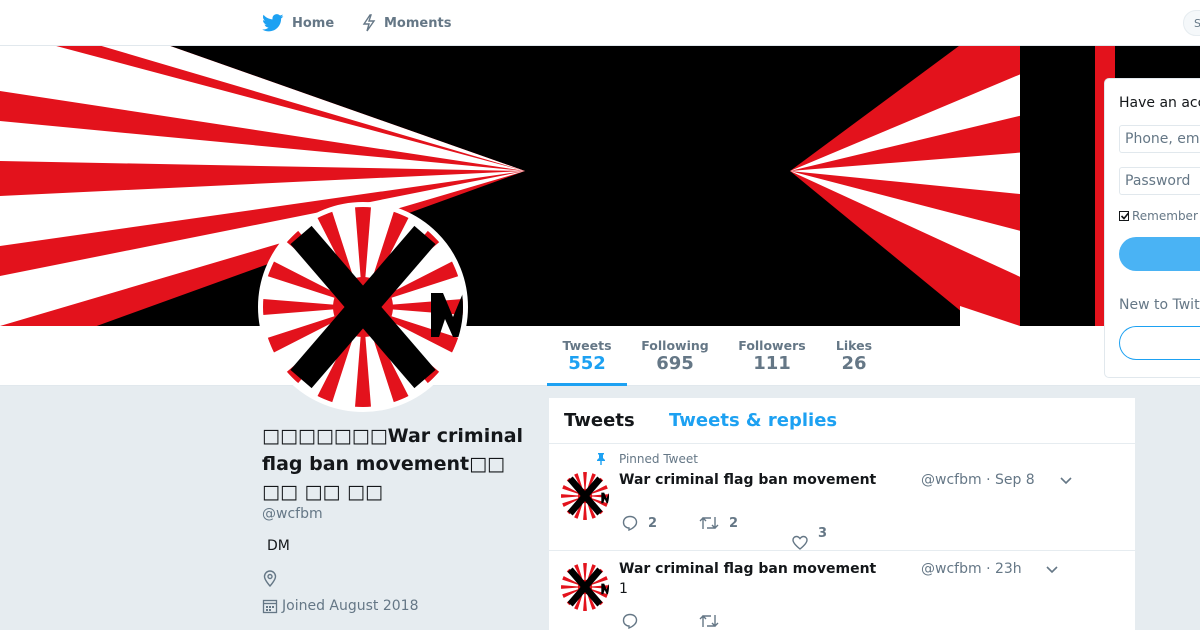 The height and width of the screenshot is (630, 1200). Describe the element at coordinates (369, 23) in the screenshot. I see `lightning-icon` at that location.